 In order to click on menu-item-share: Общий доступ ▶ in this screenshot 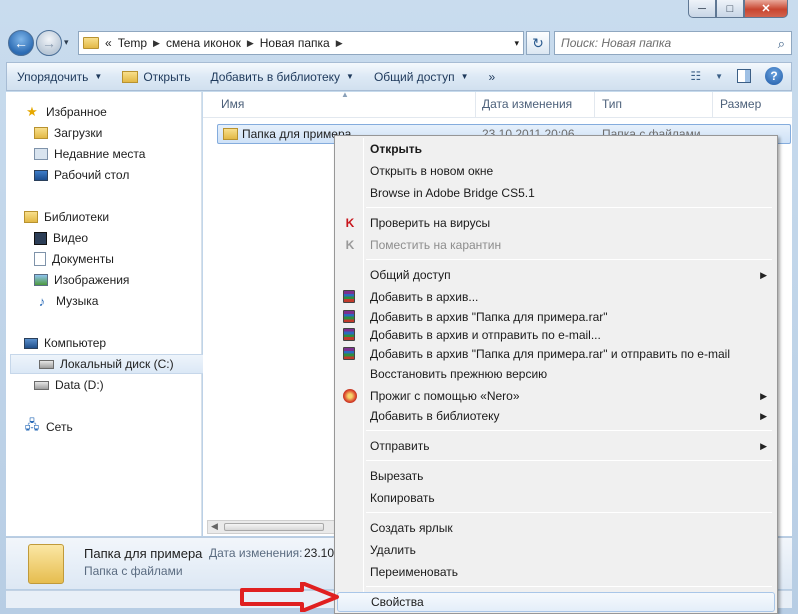, I will do `click(556, 275)`.